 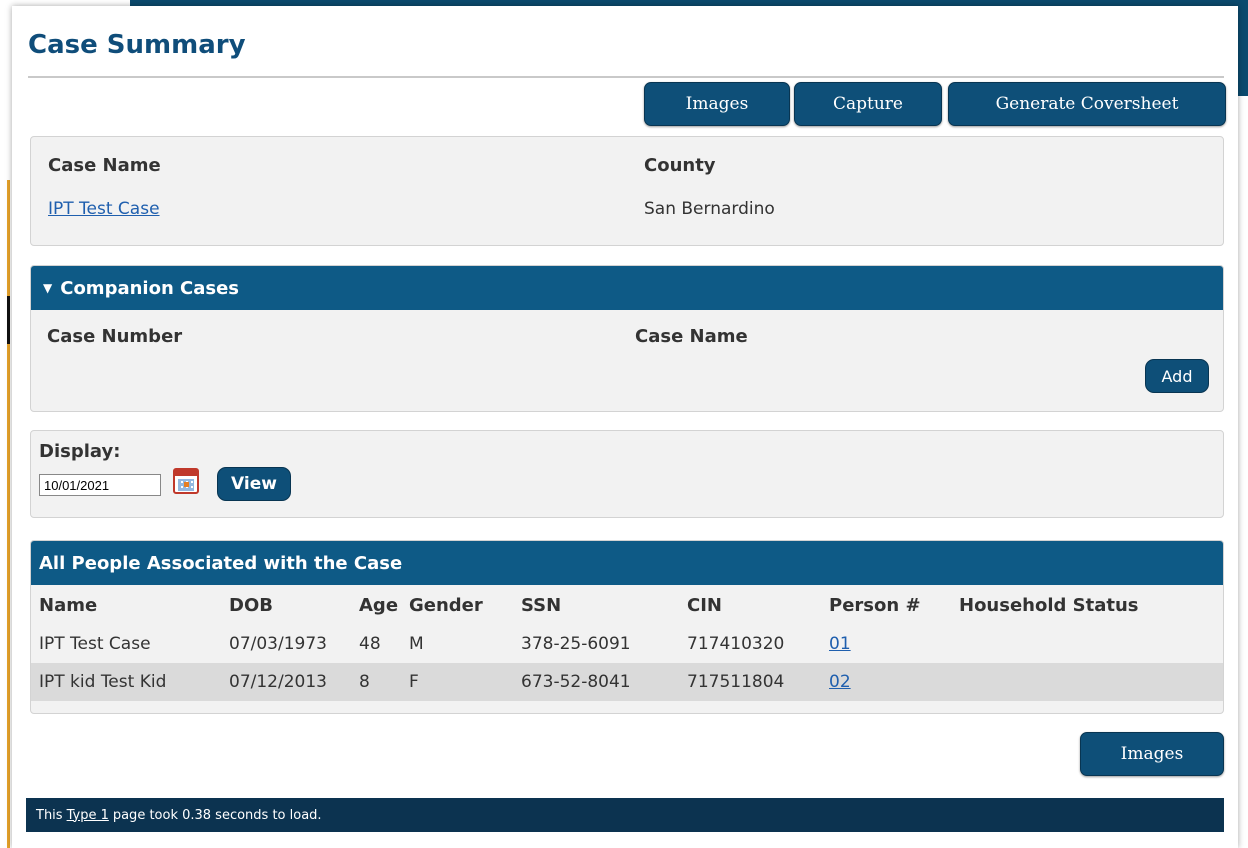 What do you see at coordinates (1243, 51) in the screenshot?
I see `background-right-strip` at bounding box center [1243, 51].